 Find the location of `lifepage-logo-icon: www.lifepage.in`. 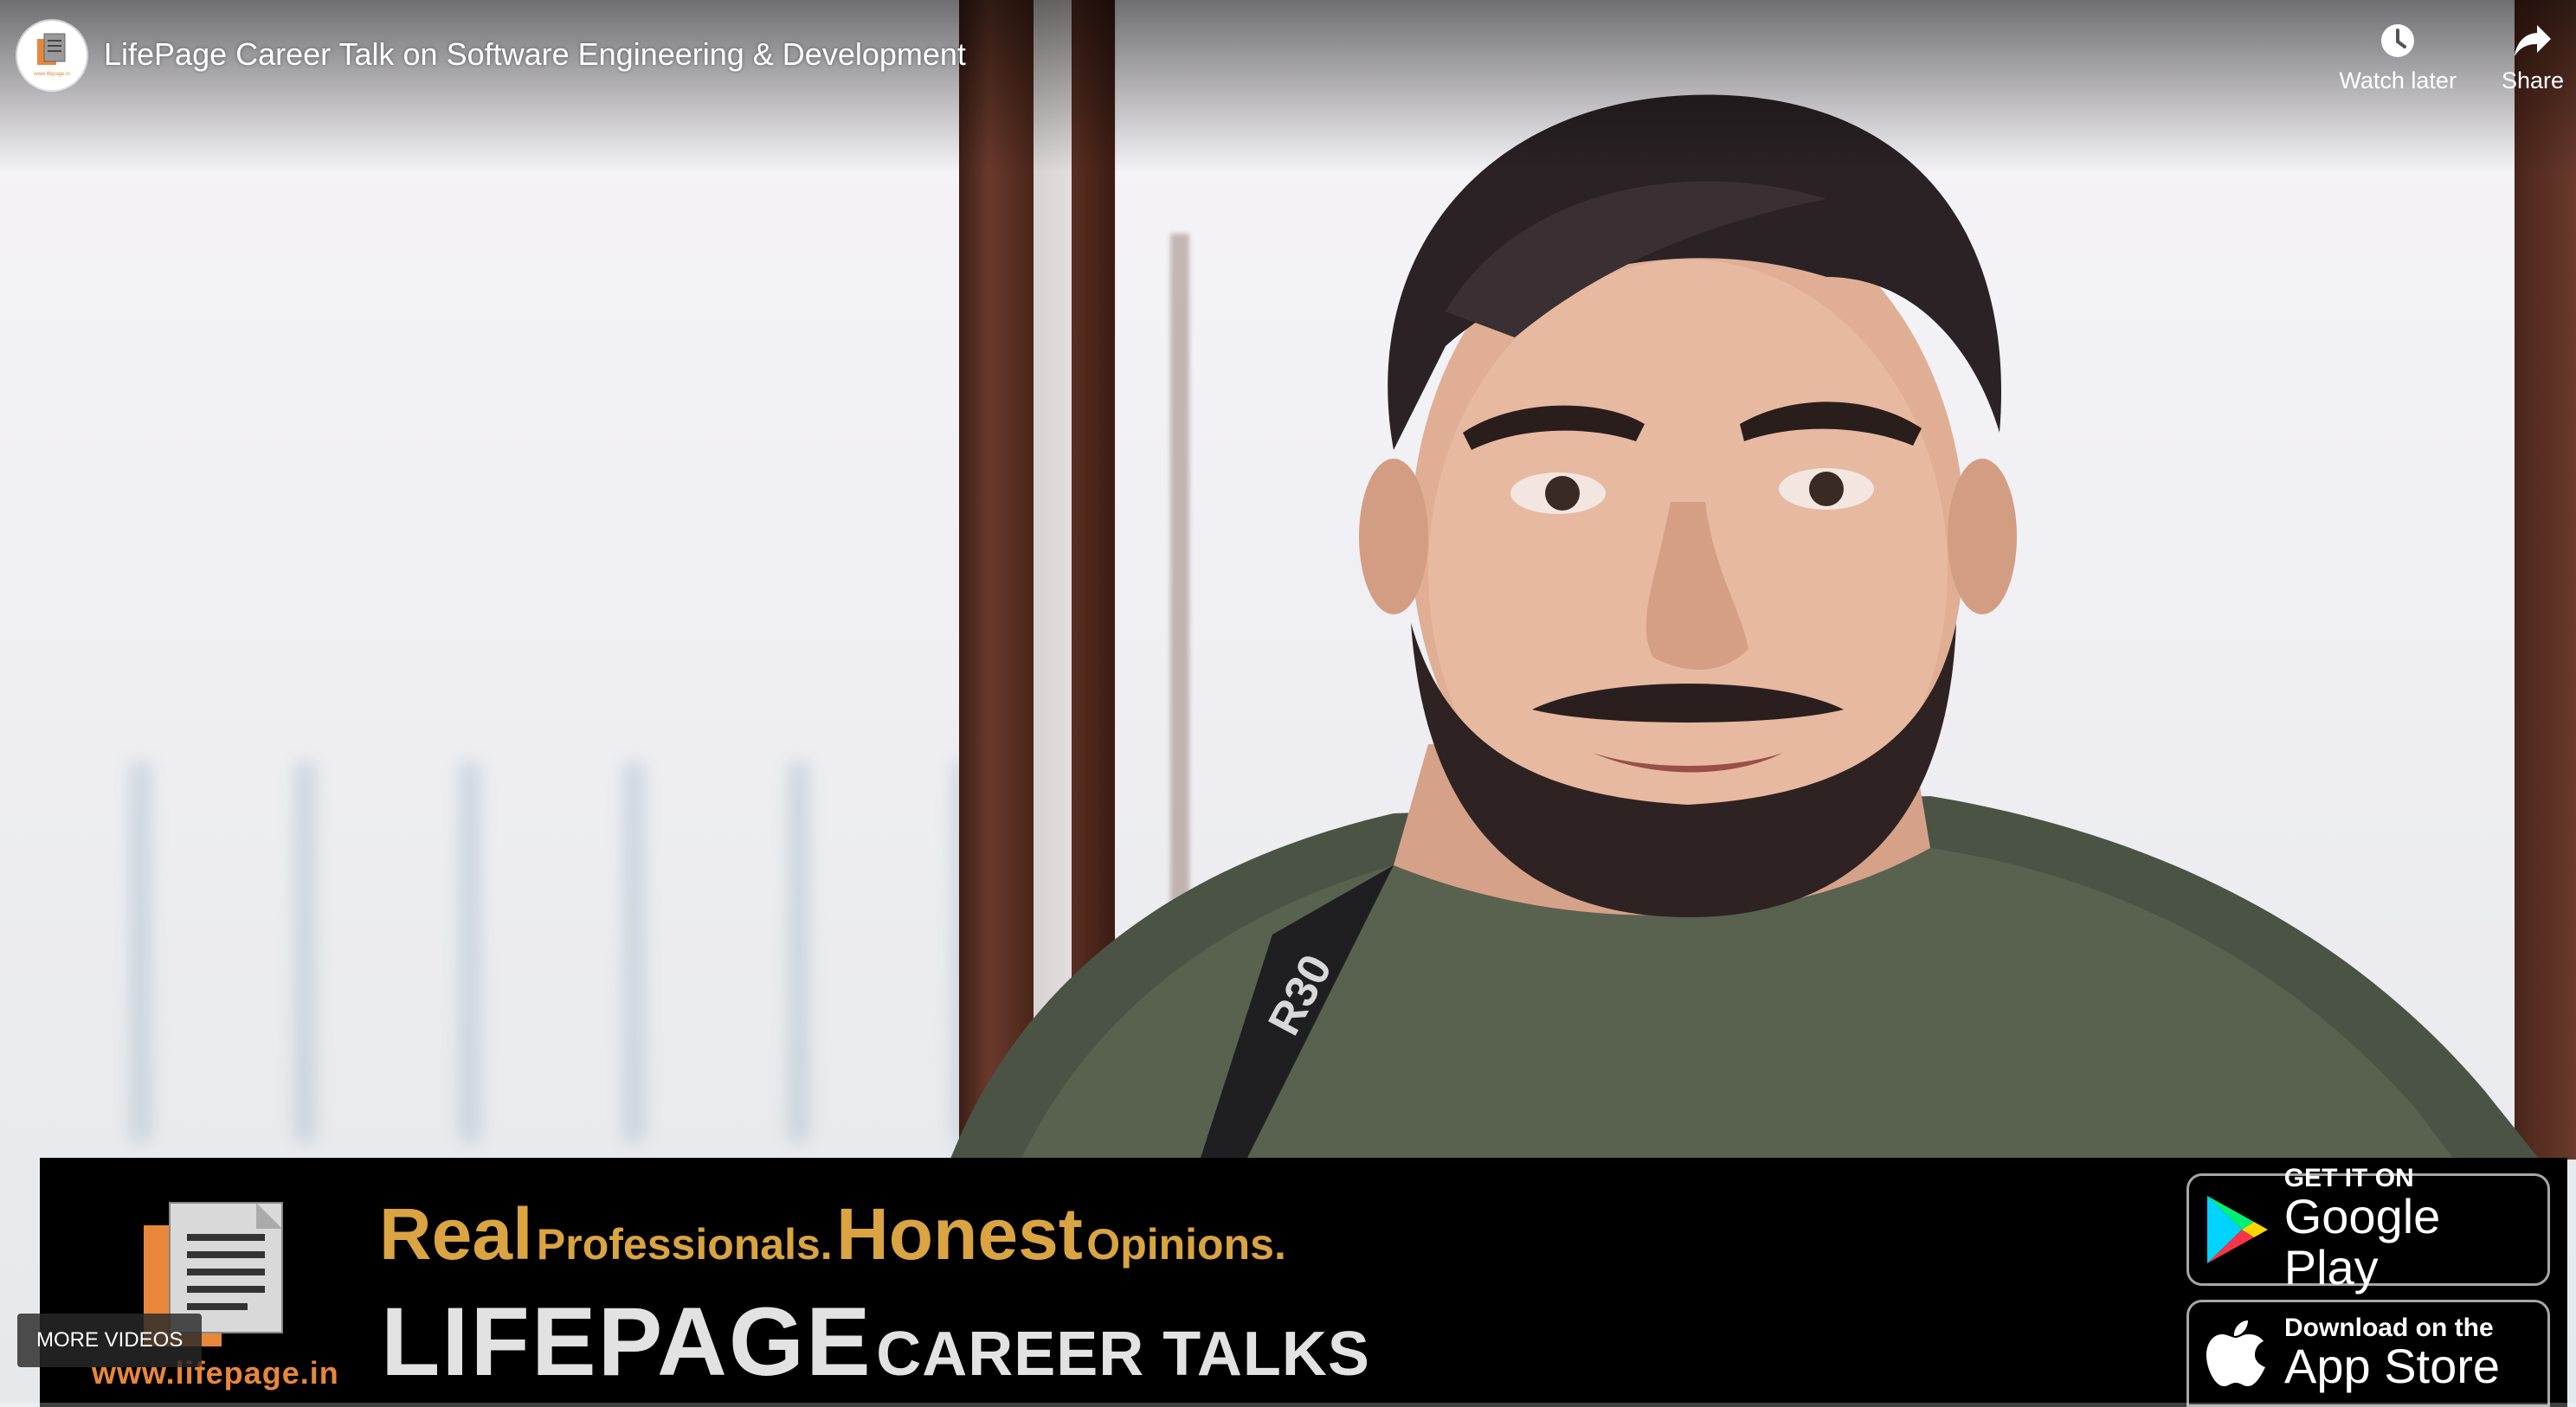

lifepage-logo-icon: www.lifepage.in is located at coordinates (51, 55).